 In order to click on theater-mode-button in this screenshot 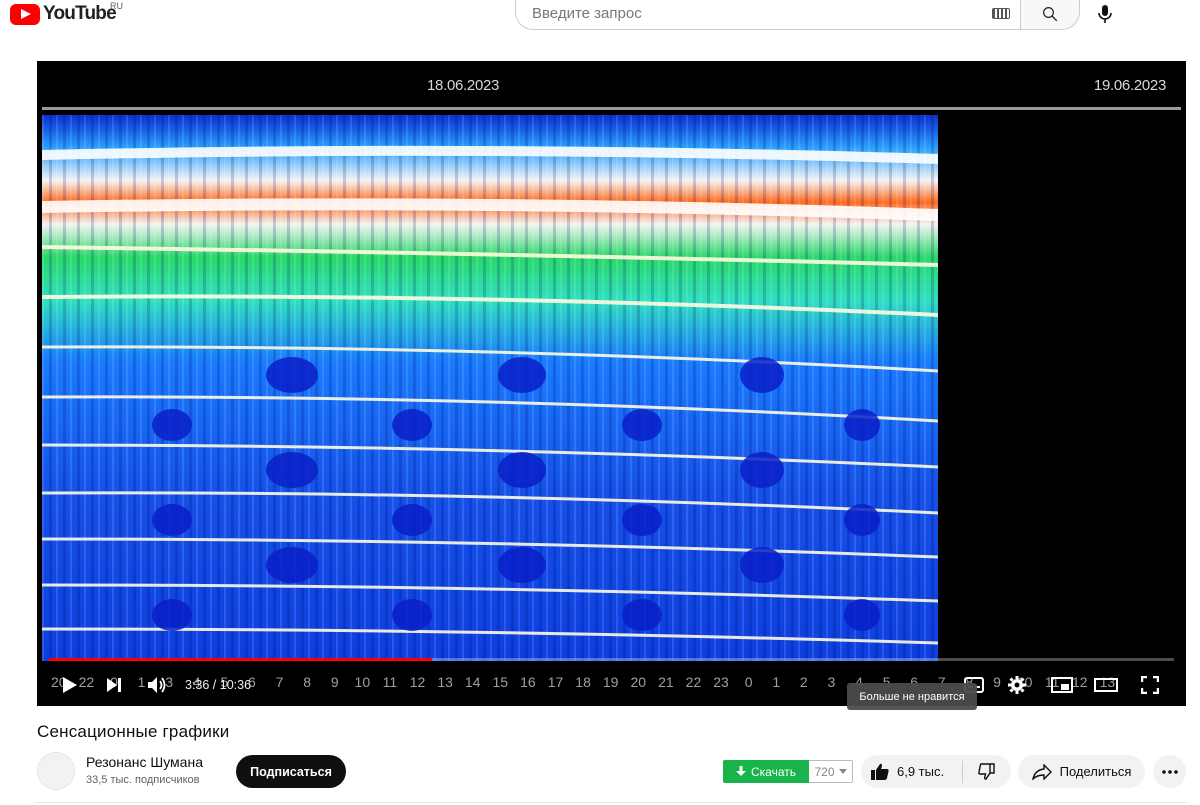, I will do `click(1106, 685)`.